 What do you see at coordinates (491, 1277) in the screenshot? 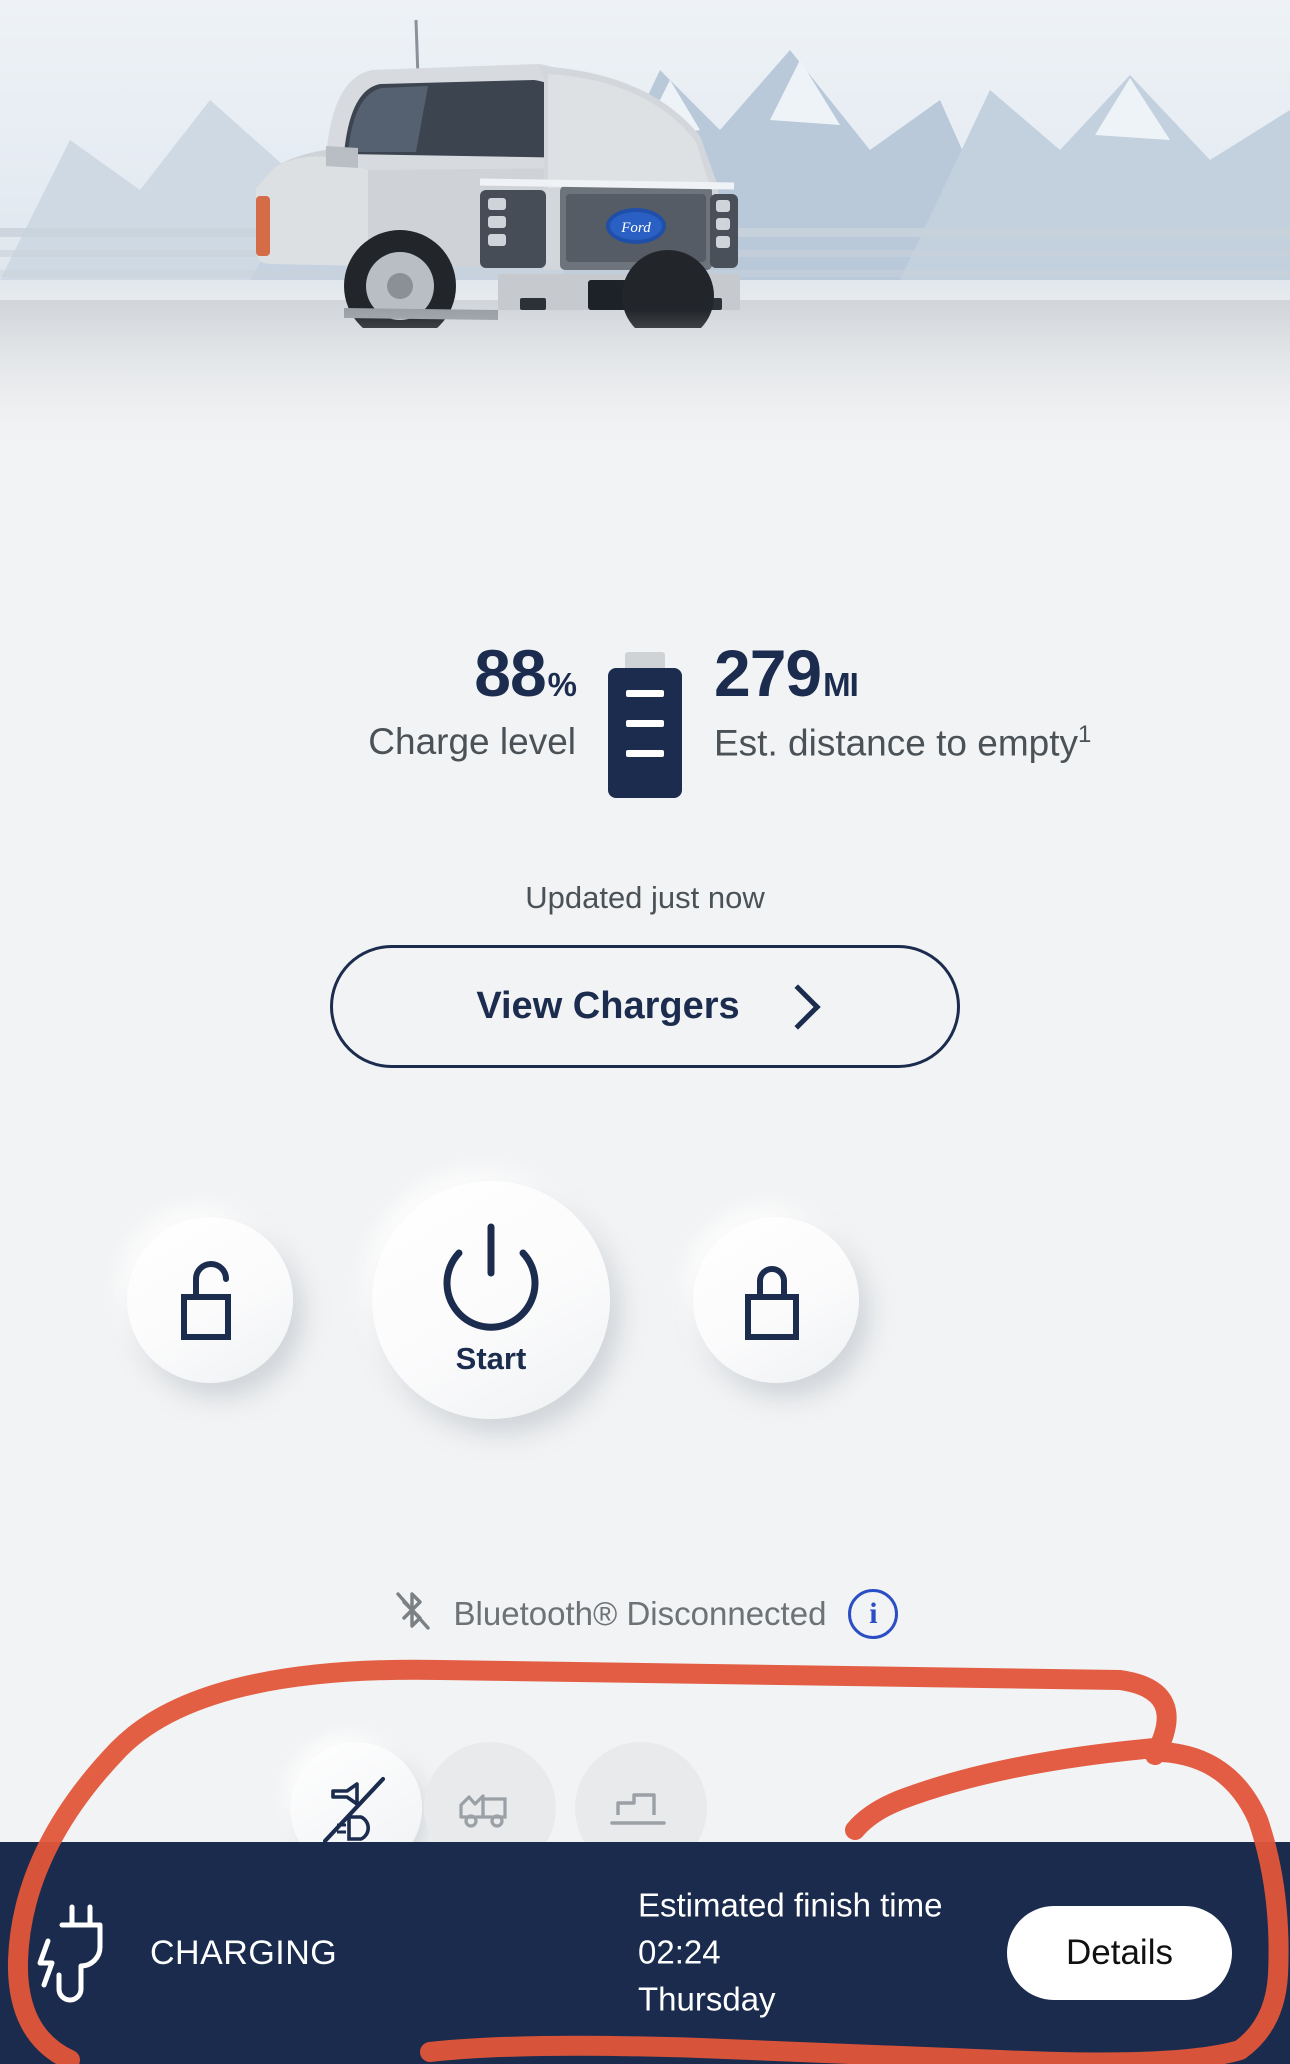
I see `power-icon` at bounding box center [491, 1277].